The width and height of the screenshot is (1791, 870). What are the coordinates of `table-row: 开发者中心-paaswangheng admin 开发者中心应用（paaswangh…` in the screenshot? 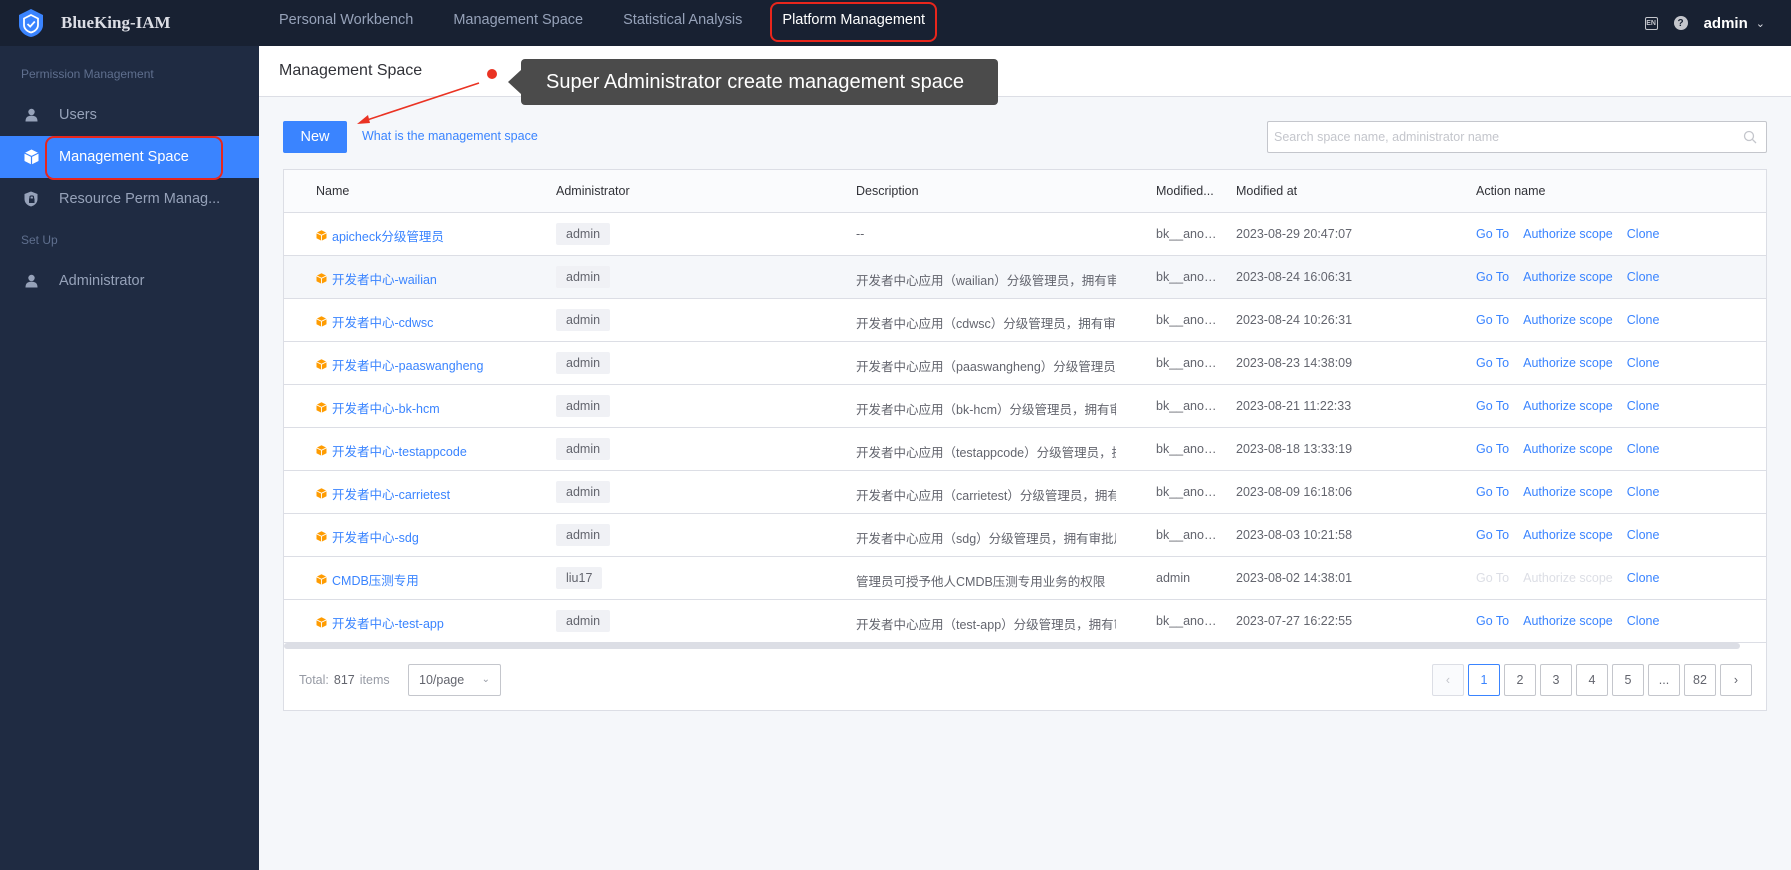 It's located at (1025, 363).